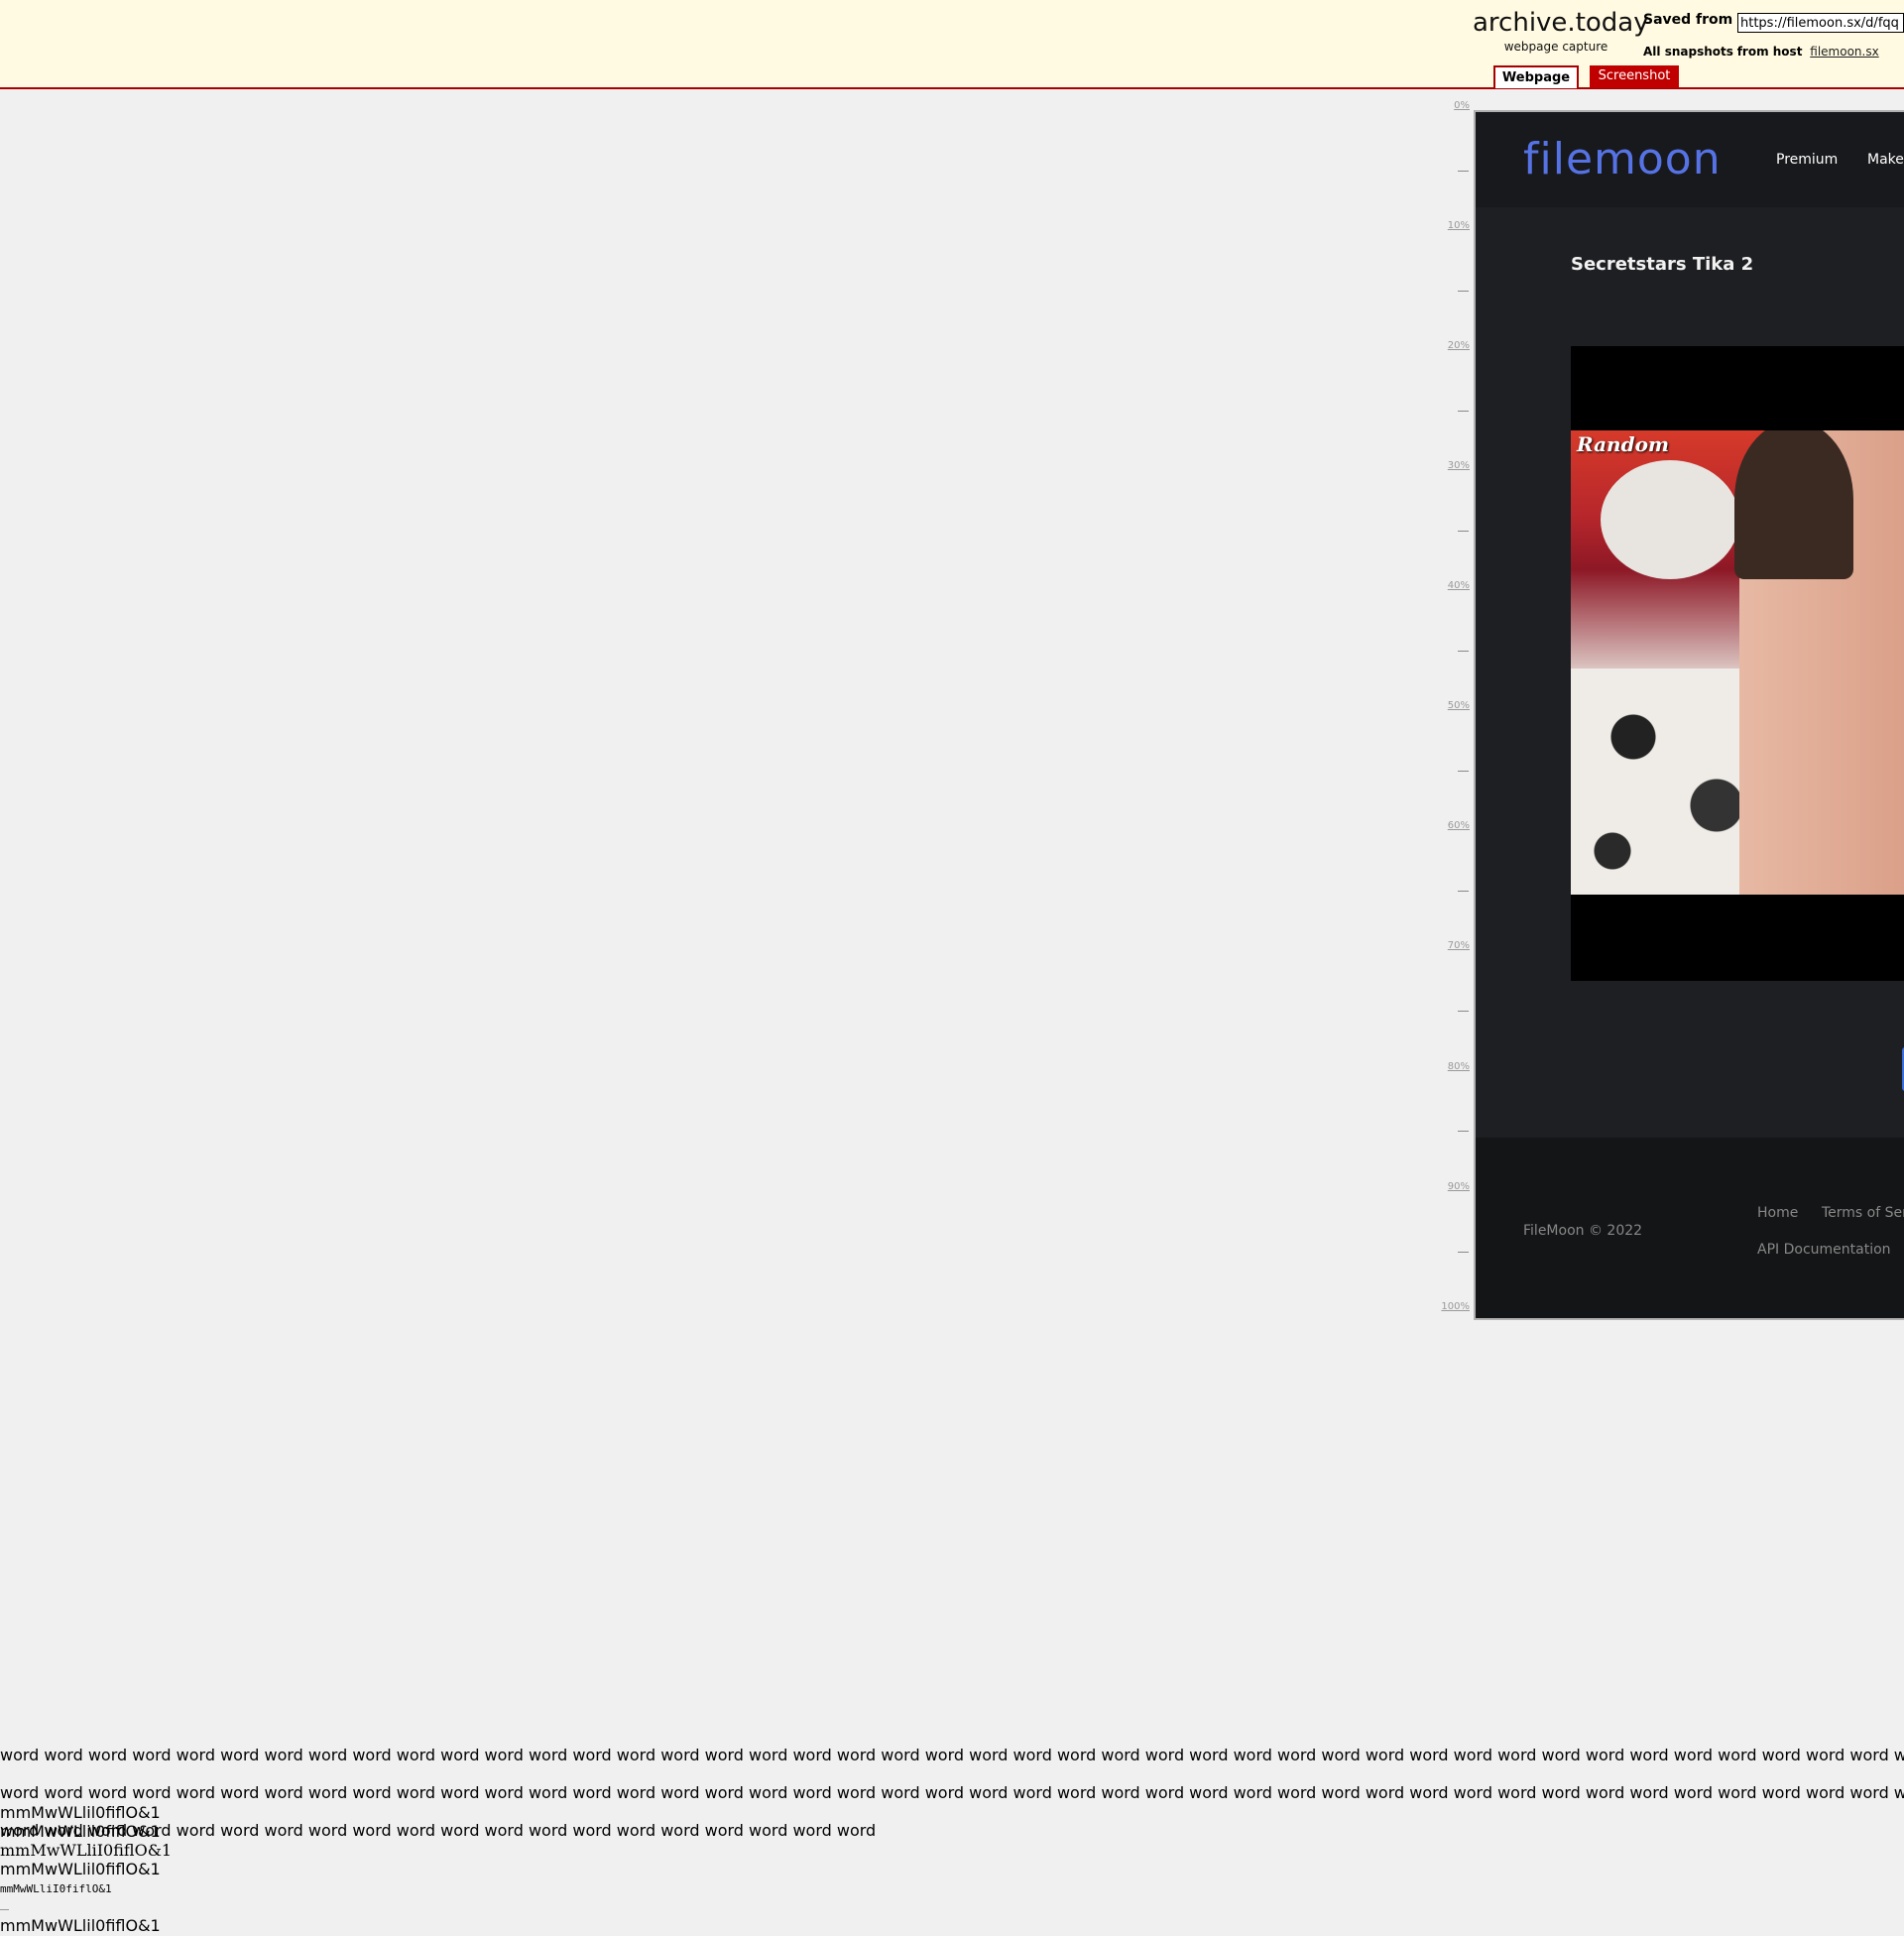  I want to click on ruler-label: 0%, so click(1462, 105).